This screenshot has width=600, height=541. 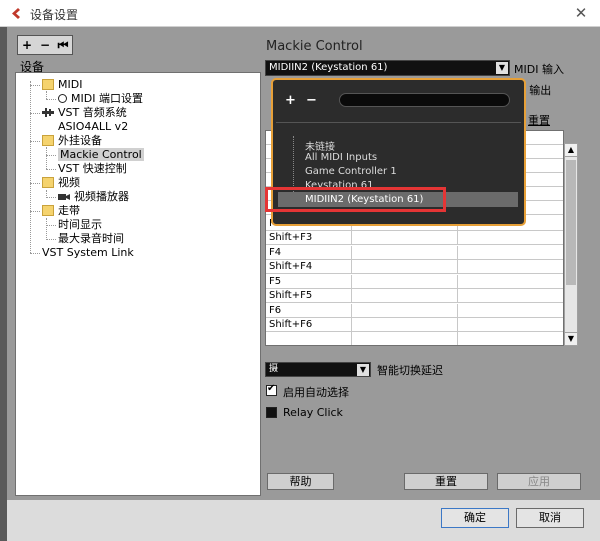 What do you see at coordinates (290, 100) in the screenshot?
I see `popup-add-button: +` at bounding box center [290, 100].